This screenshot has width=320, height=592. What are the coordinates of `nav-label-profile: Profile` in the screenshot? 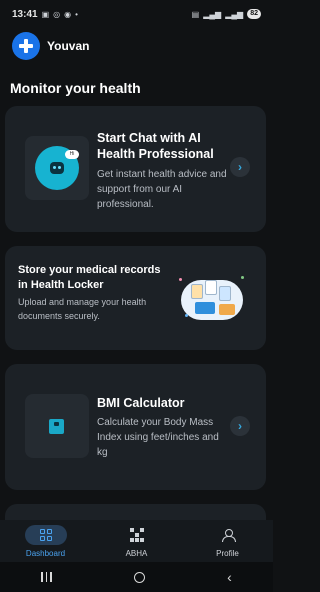 It's located at (227, 553).